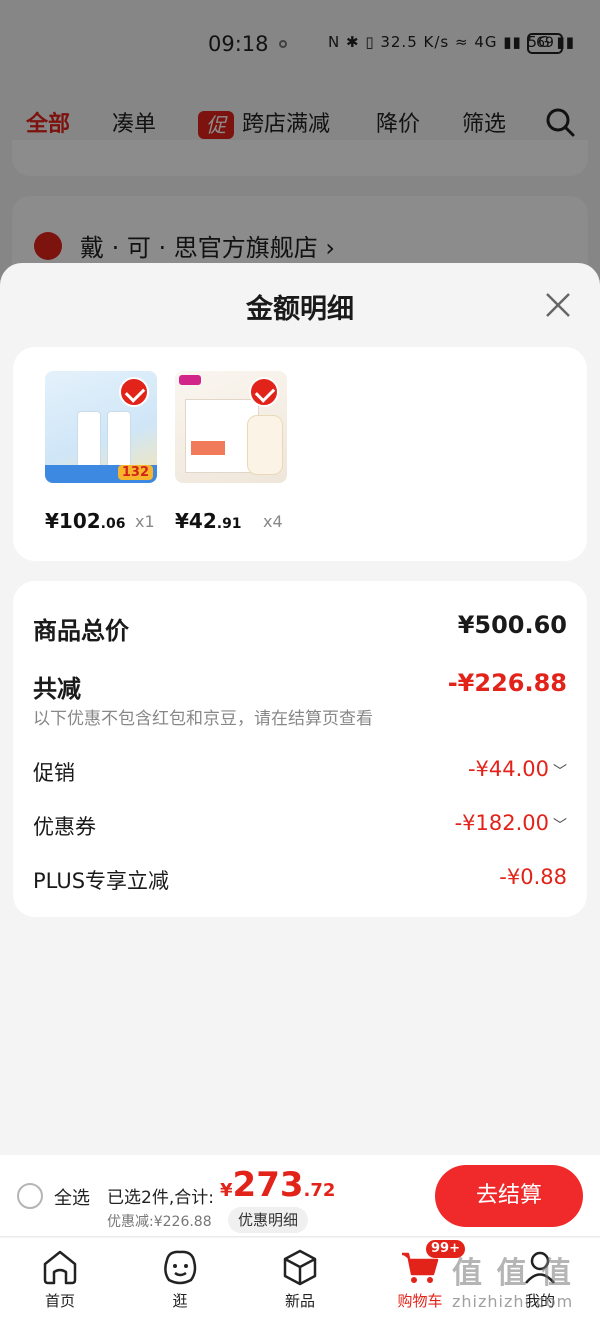 This screenshot has width=600, height=1320. I want to click on selected-count-text: 已选2件,合计:, so click(160, 1198).